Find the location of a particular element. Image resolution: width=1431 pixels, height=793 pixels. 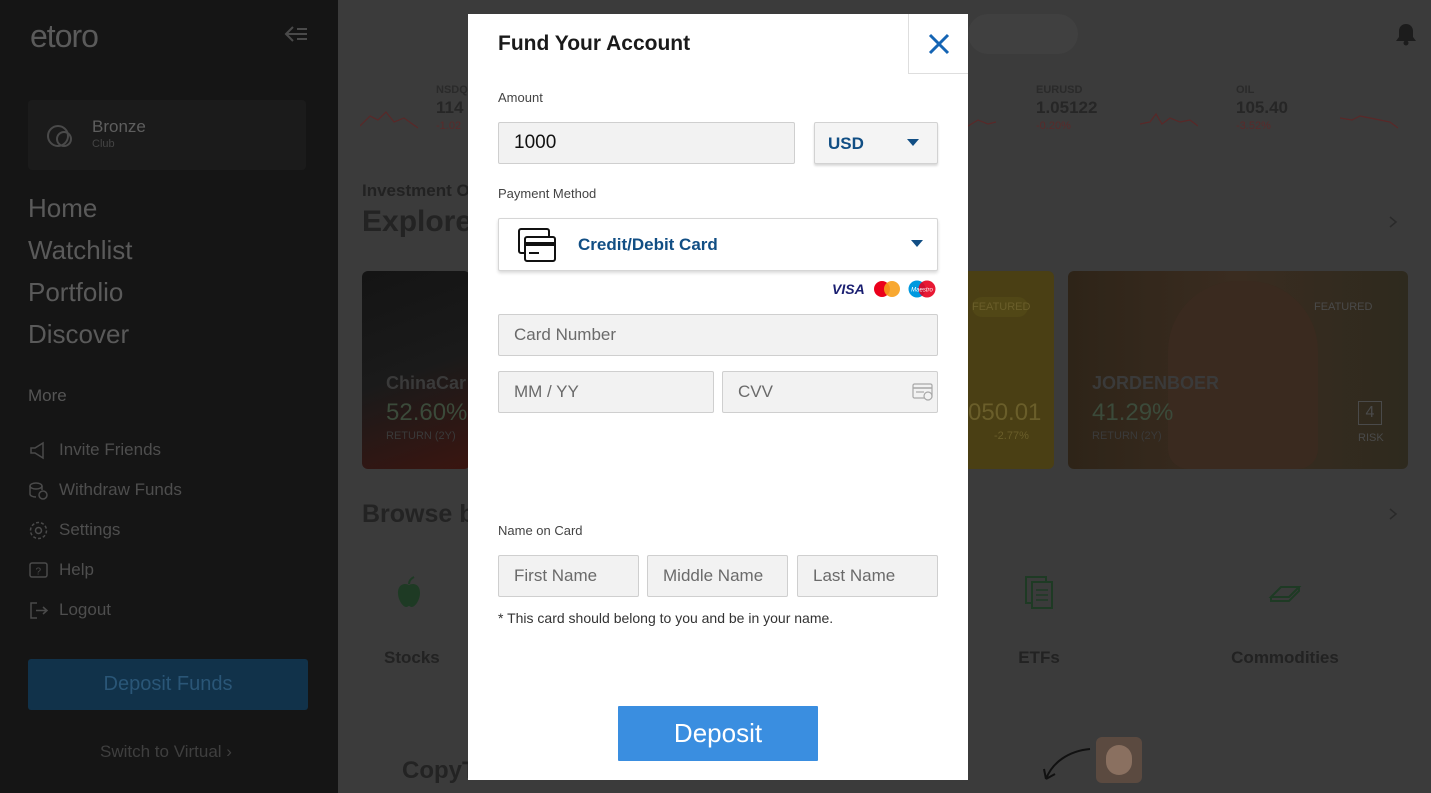

nav-logout: Logout is located at coordinates (105, 610).